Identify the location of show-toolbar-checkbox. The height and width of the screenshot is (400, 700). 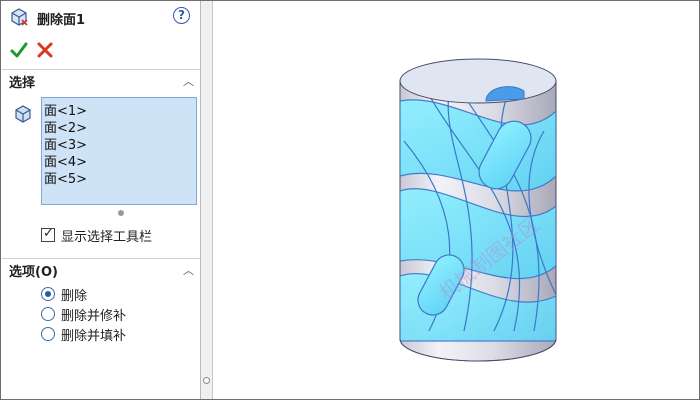
(48, 234).